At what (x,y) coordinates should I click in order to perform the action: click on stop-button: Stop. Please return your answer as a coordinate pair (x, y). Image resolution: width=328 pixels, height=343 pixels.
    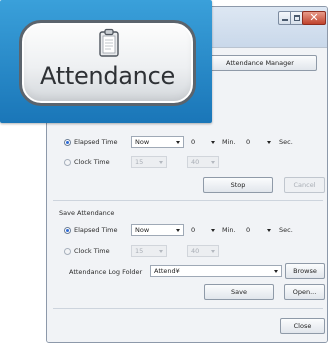
    Looking at the image, I should click on (238, 185).